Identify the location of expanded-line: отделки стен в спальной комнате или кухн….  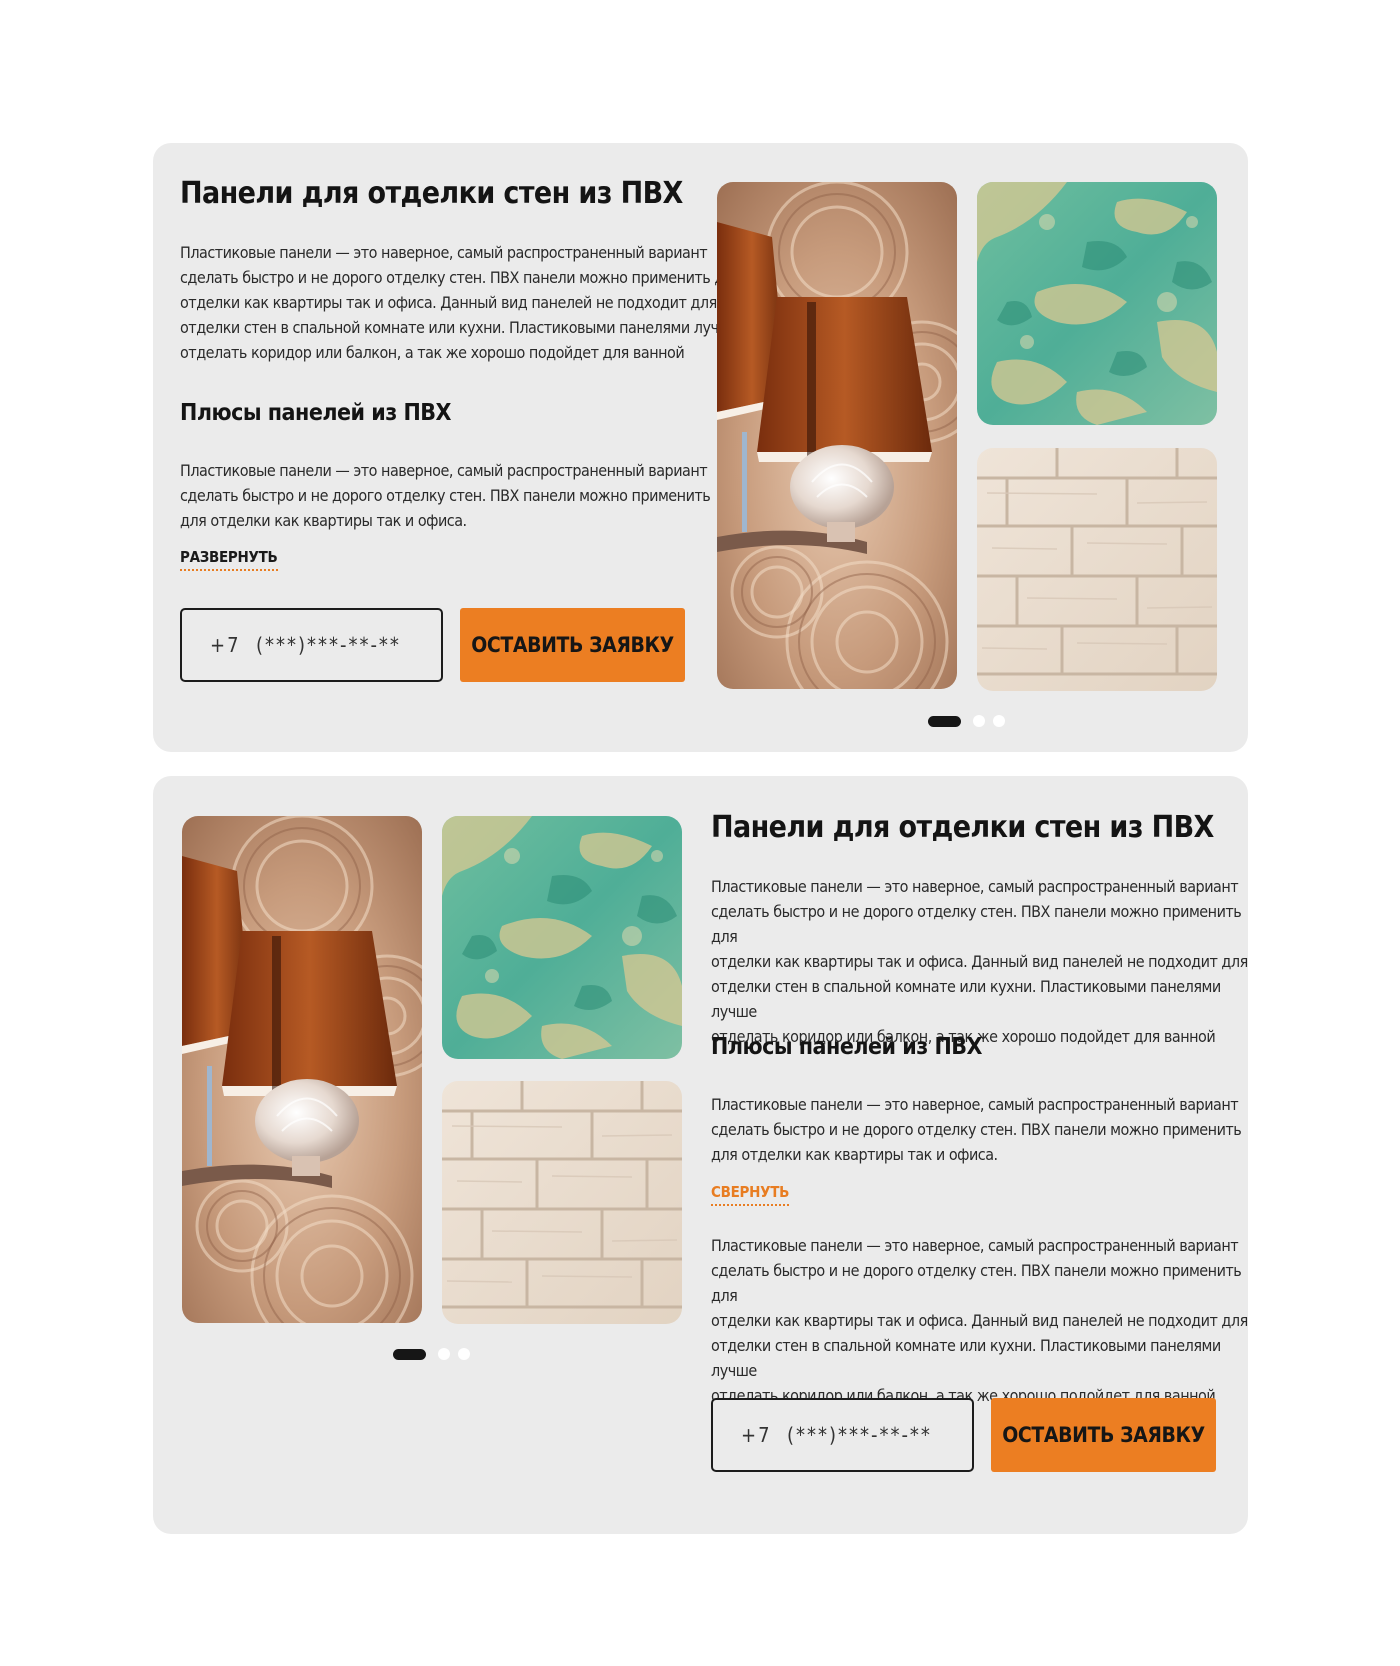
(966, 1358).